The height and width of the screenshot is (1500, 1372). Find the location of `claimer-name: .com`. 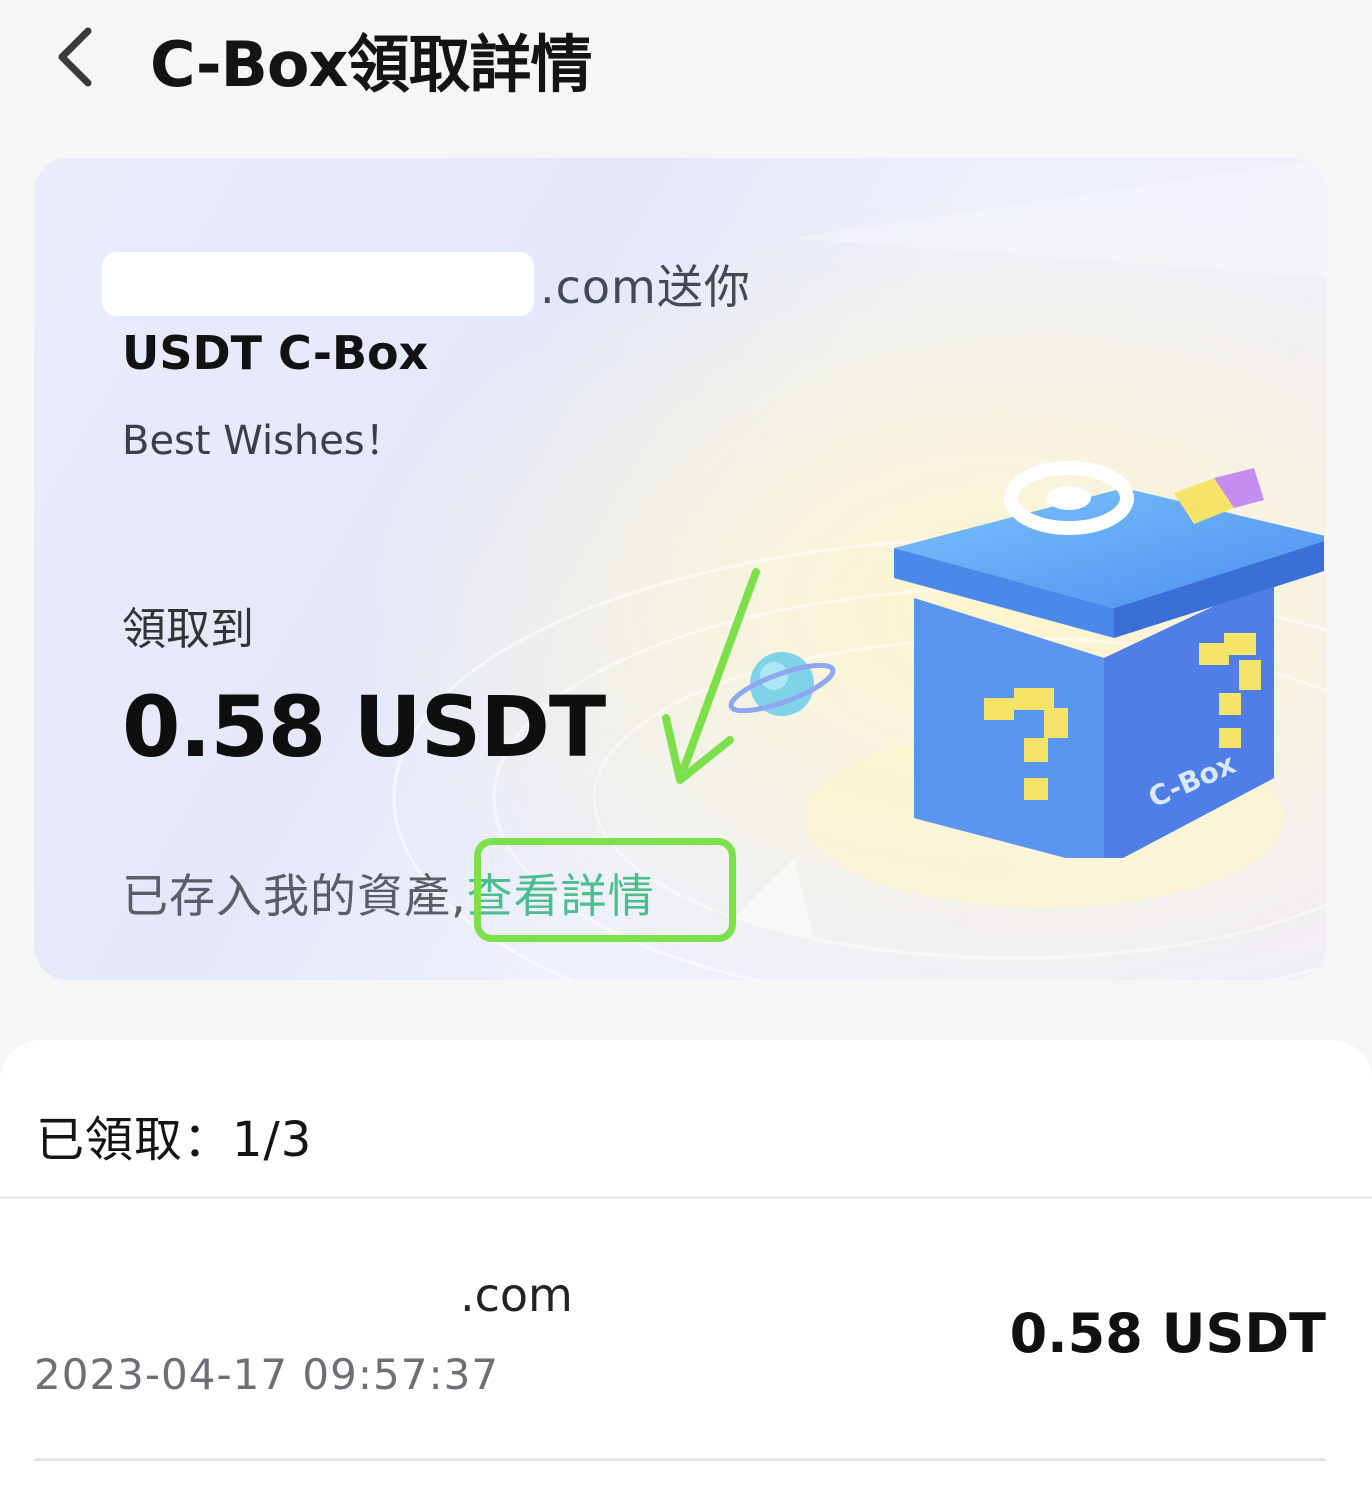

claimer-name: .com is located at coordinates (516, 1295).